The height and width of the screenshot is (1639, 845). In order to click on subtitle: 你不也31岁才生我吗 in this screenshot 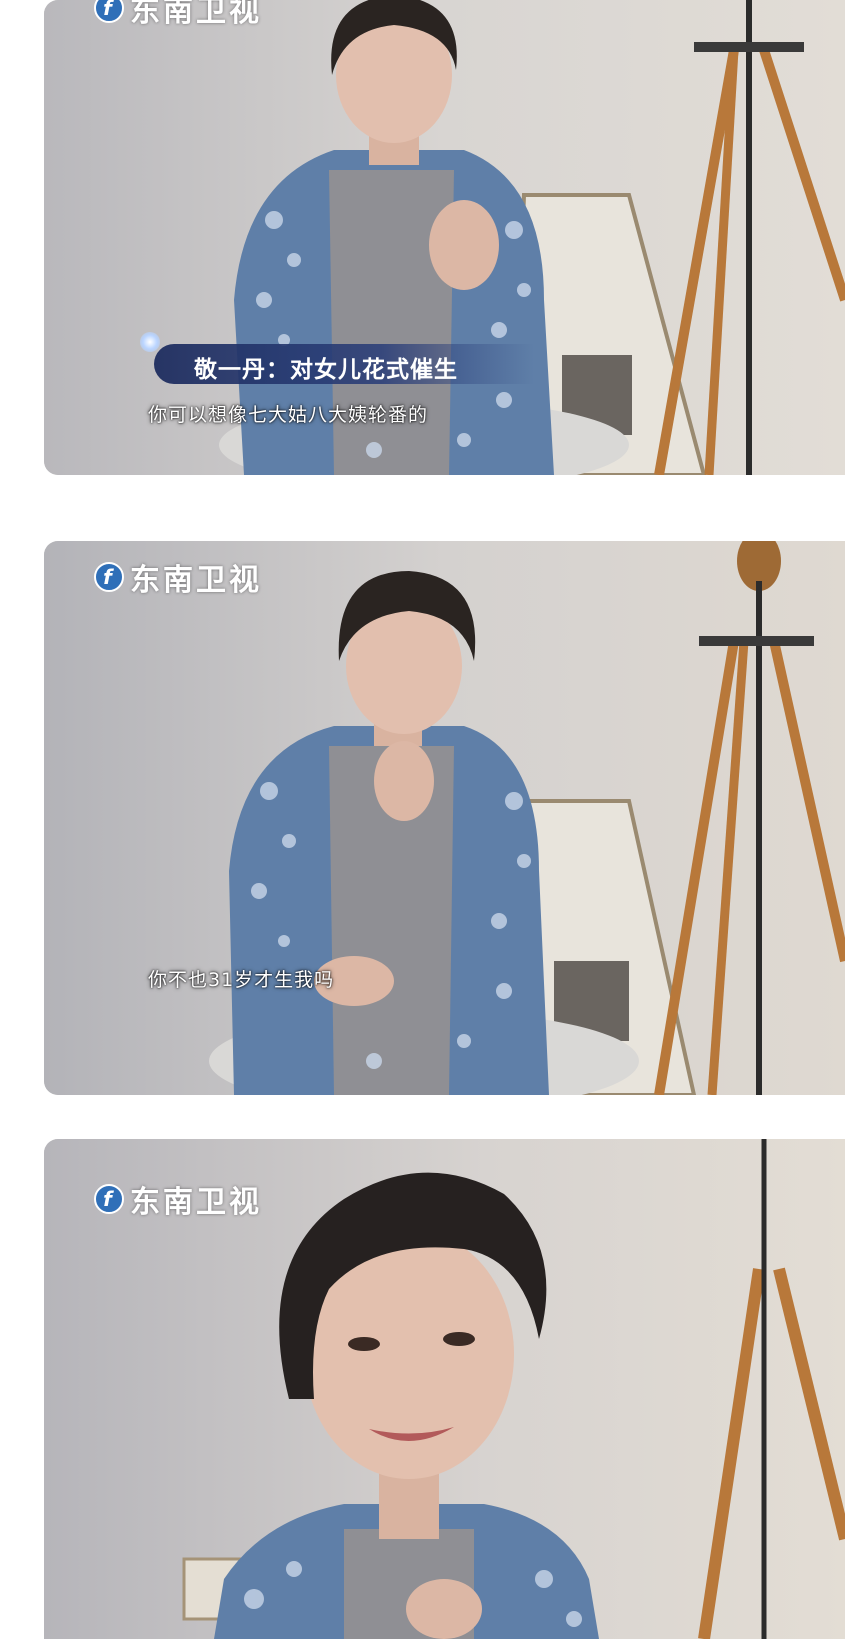, I will do `click(241, 980)`.